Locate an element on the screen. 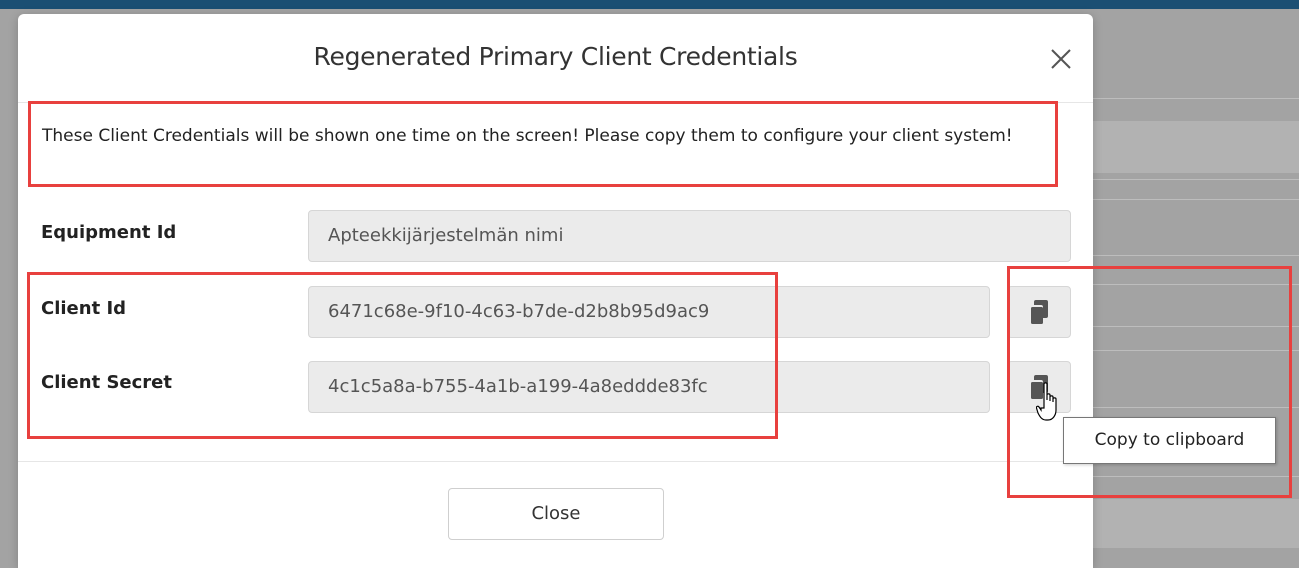 This screenshot has height=568, width=1299. modal-header: Regenerated Primary Client Credentials is located at coordinates (555, 58).